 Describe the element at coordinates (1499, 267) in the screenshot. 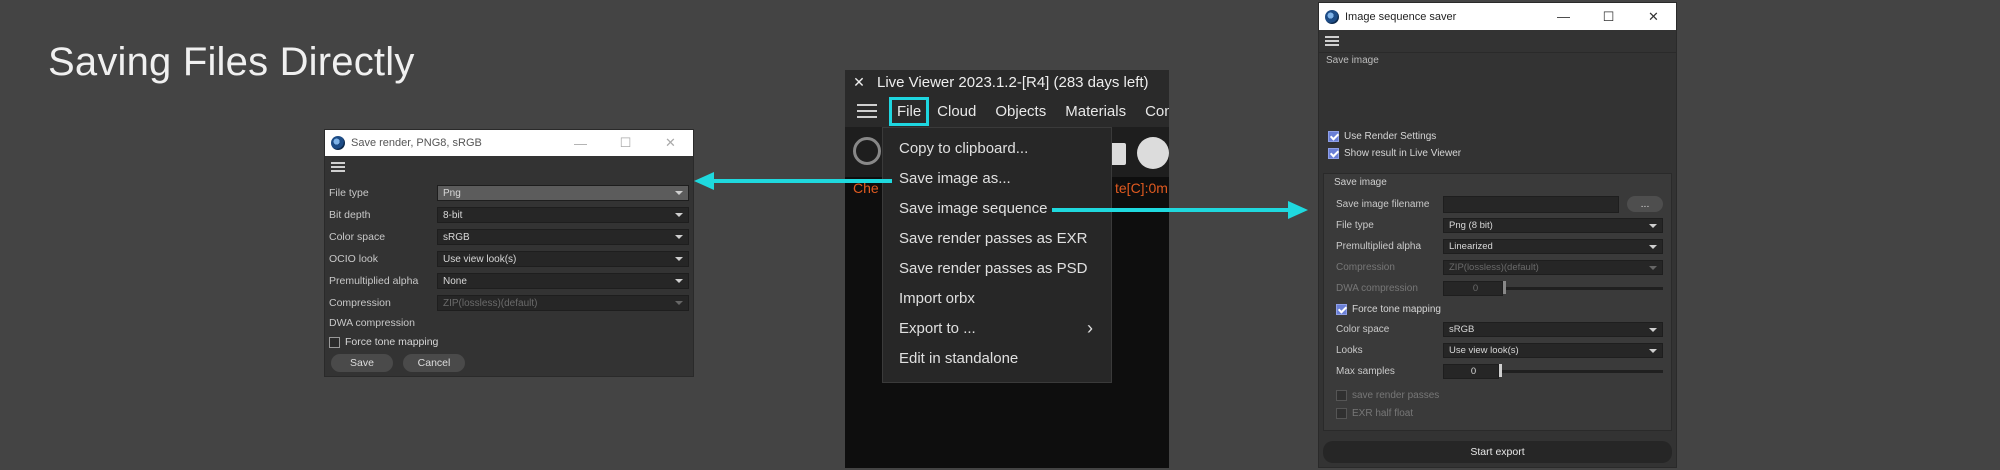

I see `compression-row: Compression ZIP(lossless)(default)` at that location.